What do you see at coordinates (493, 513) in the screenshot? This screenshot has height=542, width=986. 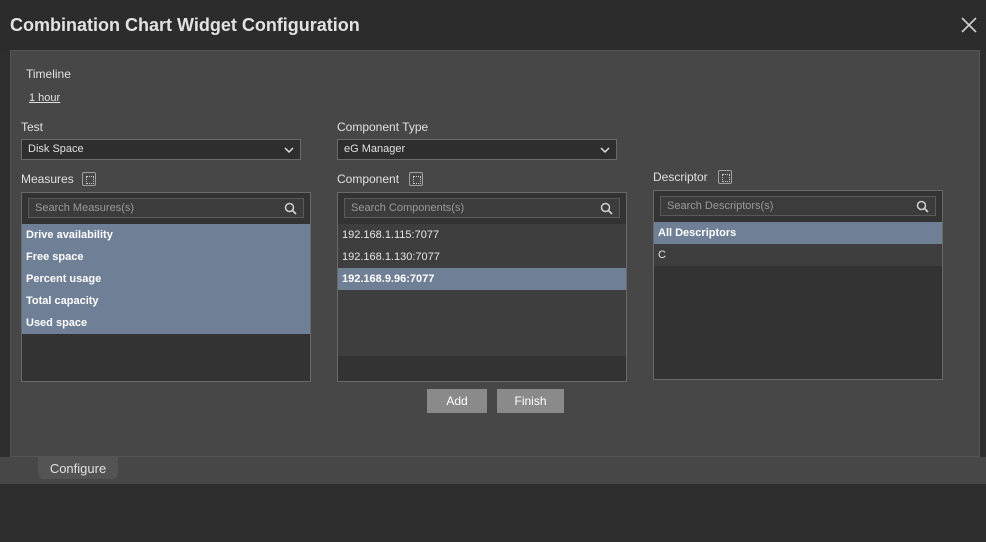 I see `footer-area` at bounding box center [493, 513].